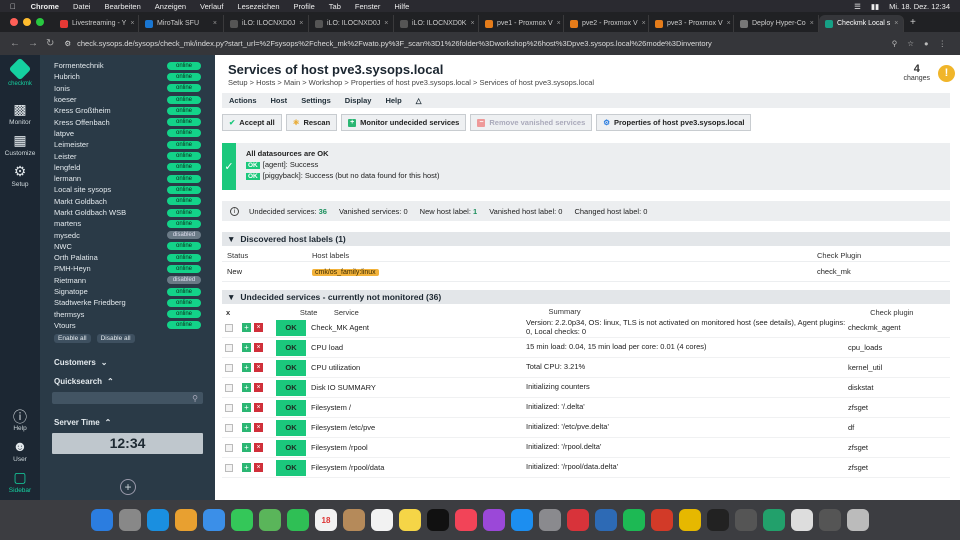 The image size is (960, 540). Describe the element at coordinates (20, 419) in the screenshot. I see `nav-help: ⓘ Help` at that location.